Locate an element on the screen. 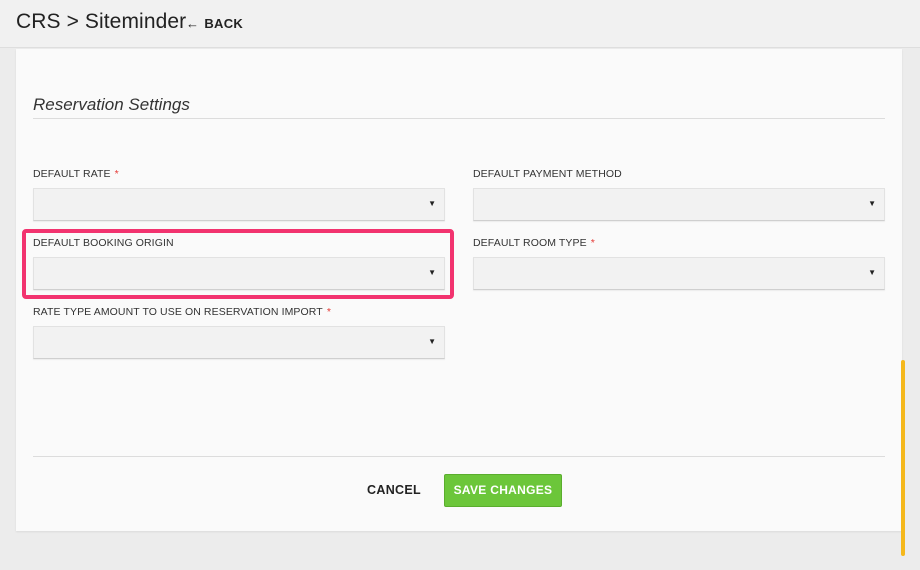  default-payment-method-label: DEFAULT PAYMENT METHOD is located at coordinates (547, 174).